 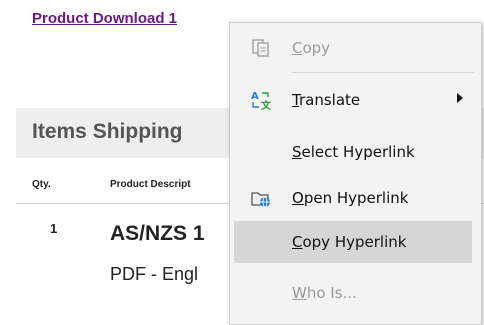 What do you see at coordinates (326, 100) in the screenshot?
I see `menu-item-label: Translate` at bounding box center [326, 100].